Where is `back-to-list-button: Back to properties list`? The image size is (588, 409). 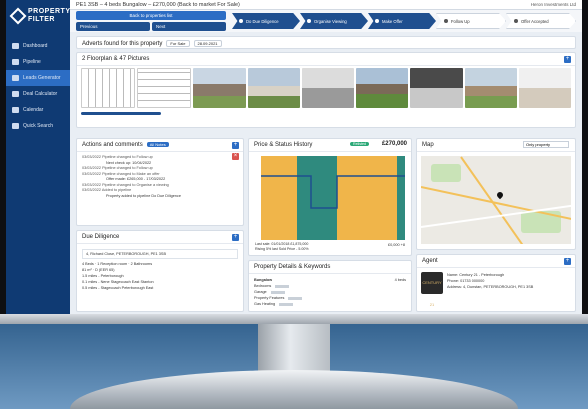
back-to-list-button: Back to properties list is located at coordinates (151, 15).